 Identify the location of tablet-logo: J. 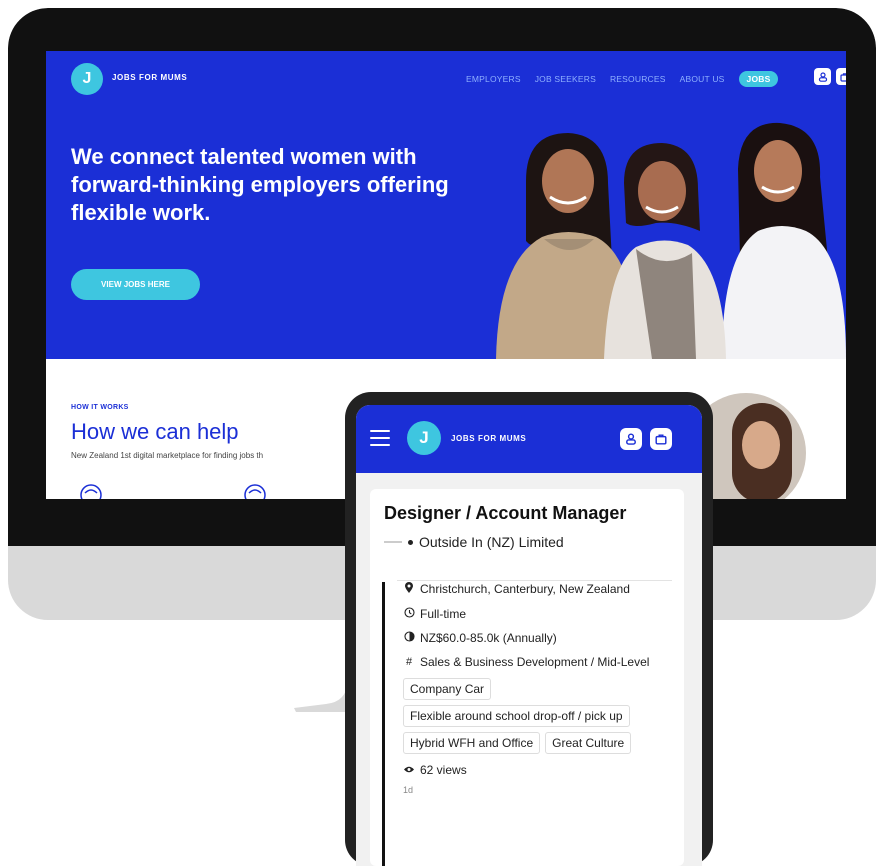
(424, 438).